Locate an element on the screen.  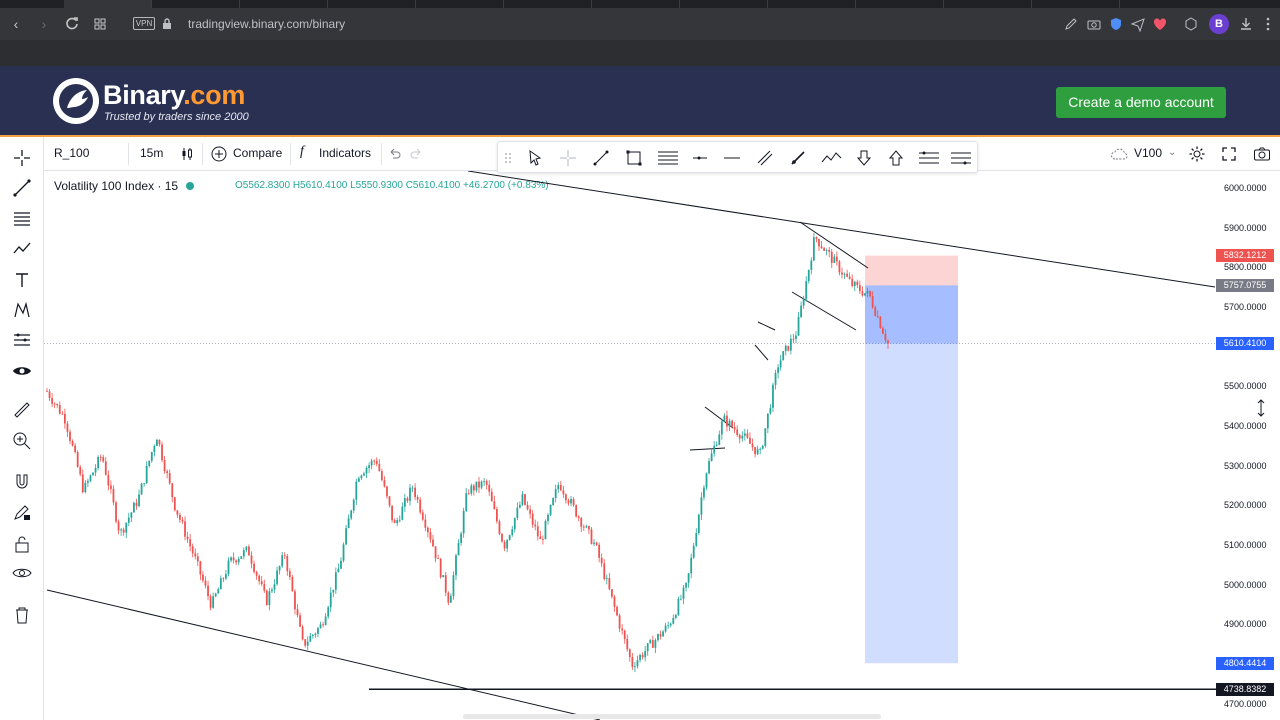
lock-drawing-icon is located at coordinates (22, 512).